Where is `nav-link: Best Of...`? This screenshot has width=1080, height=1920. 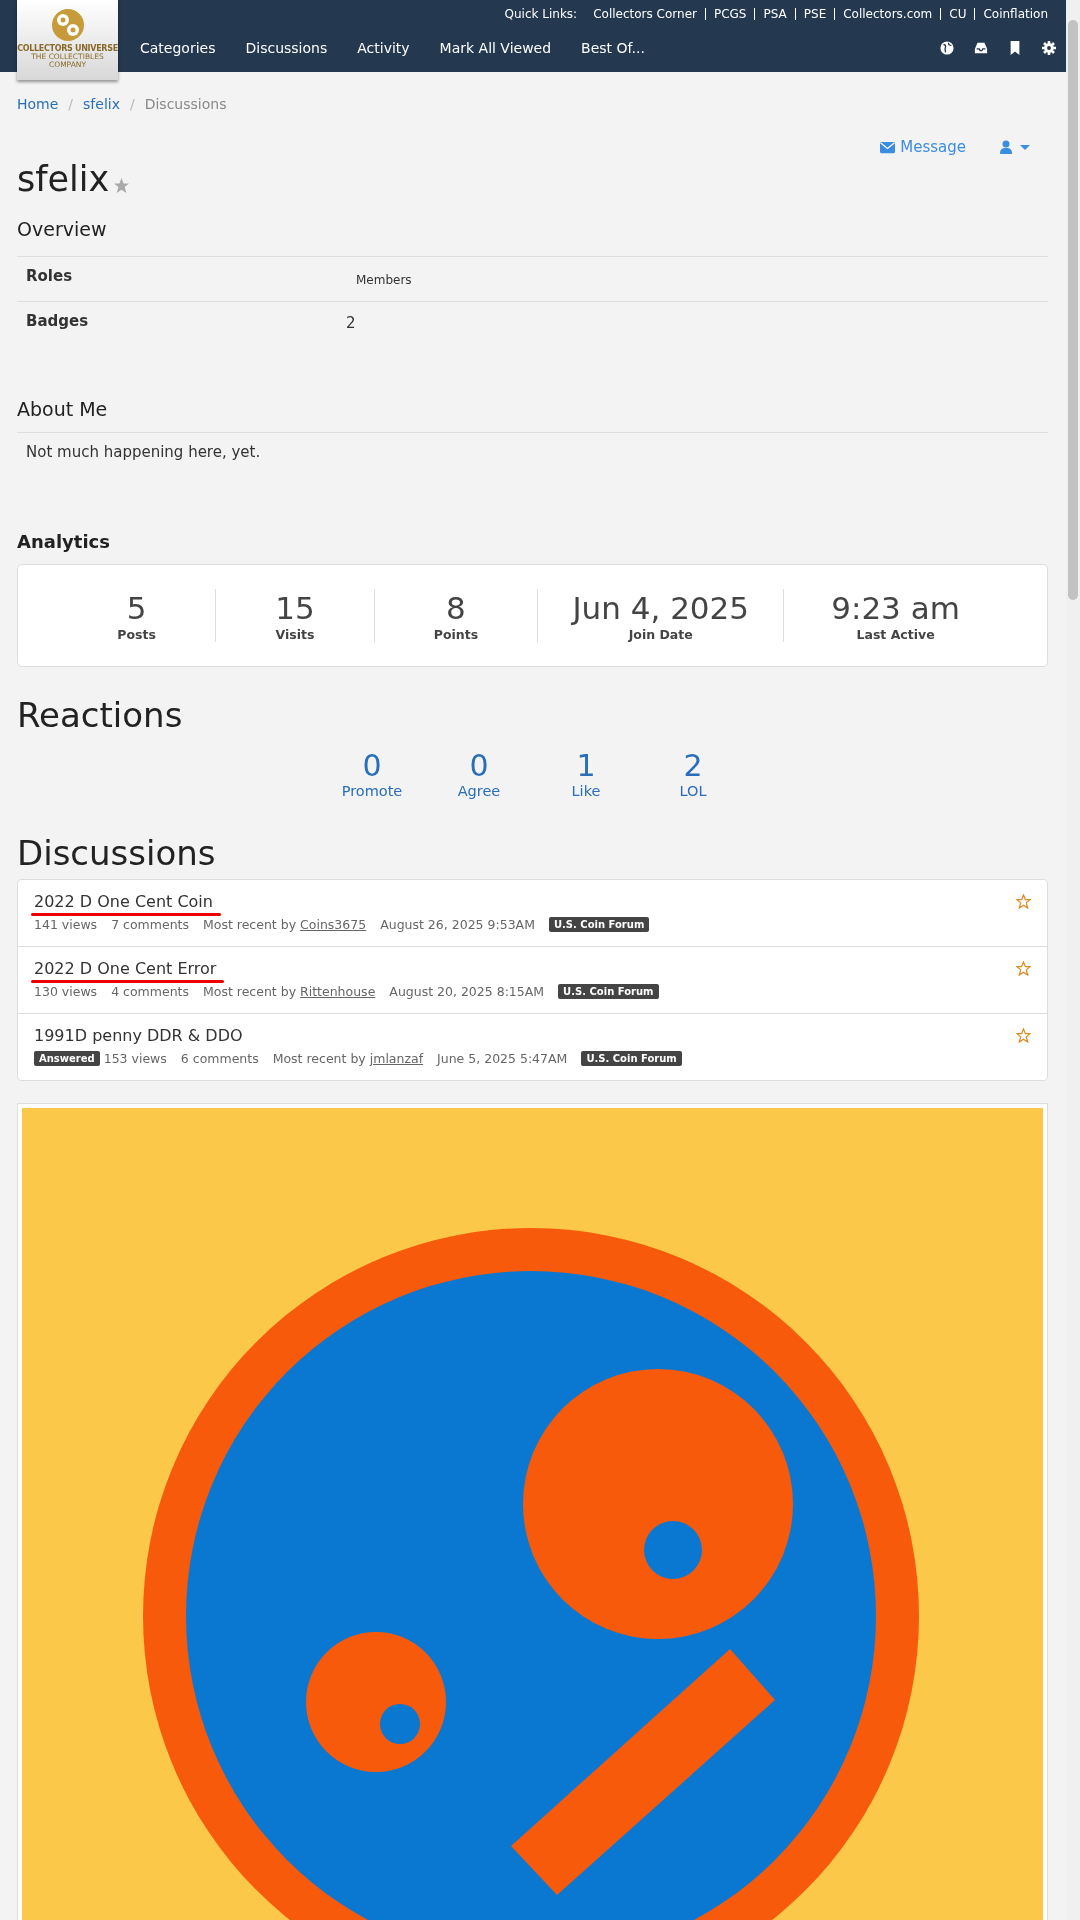
nav-link: Best Of... is located at coordinates (620, 48).